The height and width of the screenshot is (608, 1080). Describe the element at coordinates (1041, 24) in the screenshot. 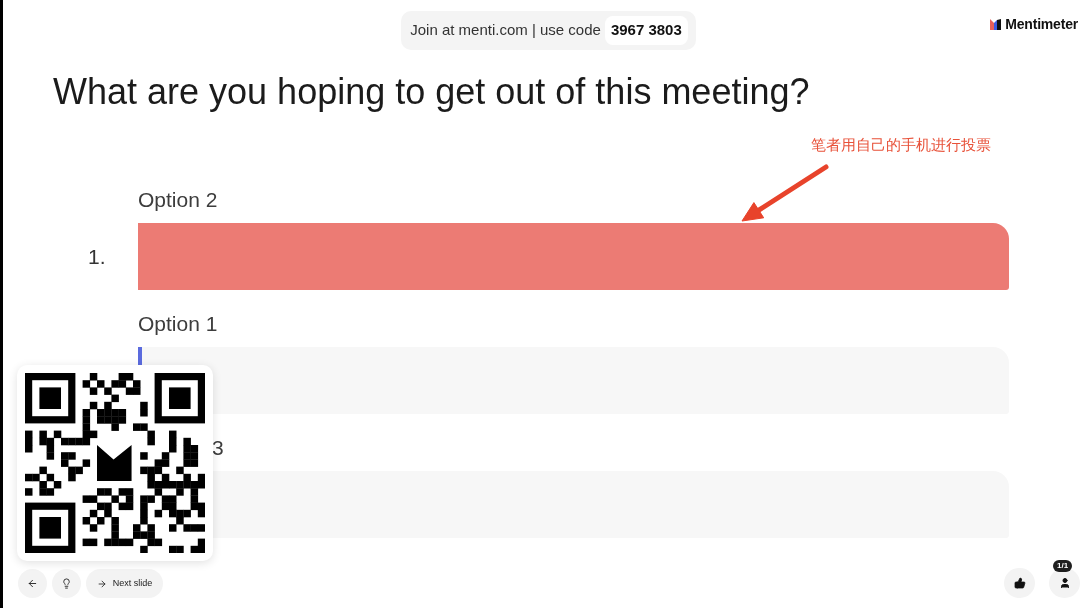

I see `logo-text: Mentimeter` at that location.